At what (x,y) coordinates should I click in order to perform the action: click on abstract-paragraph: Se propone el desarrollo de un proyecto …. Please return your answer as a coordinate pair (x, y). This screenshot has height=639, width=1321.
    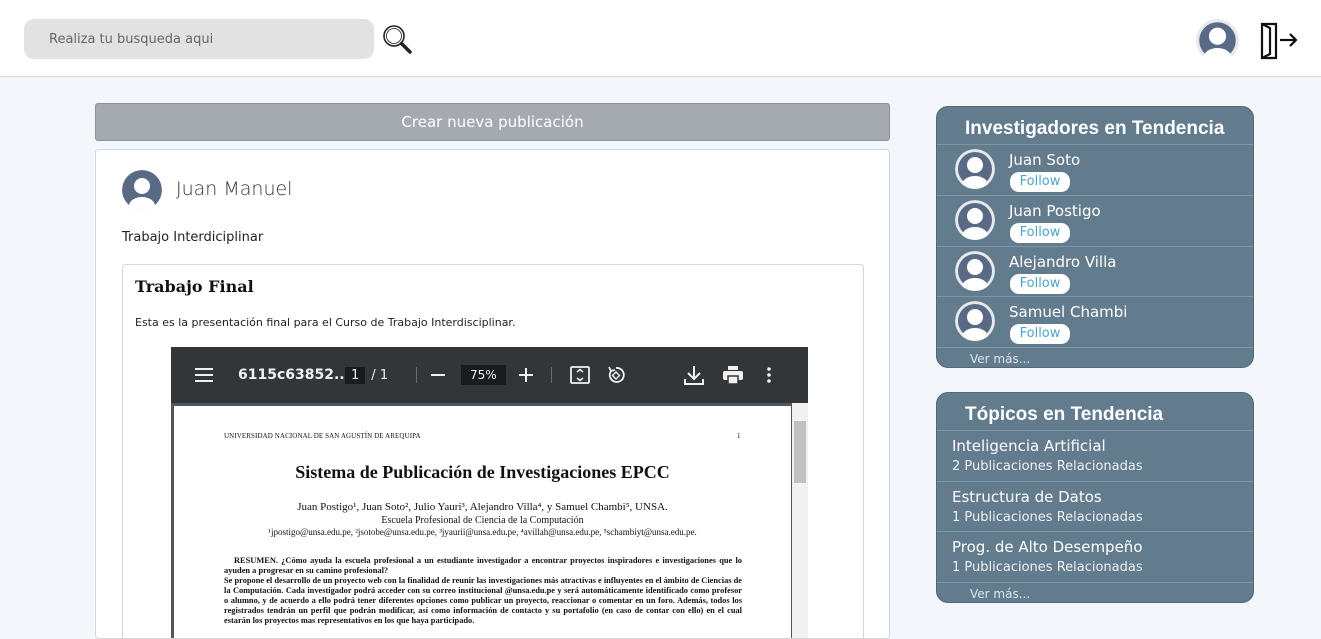
    Looking at the image, I should click on (483, 600).